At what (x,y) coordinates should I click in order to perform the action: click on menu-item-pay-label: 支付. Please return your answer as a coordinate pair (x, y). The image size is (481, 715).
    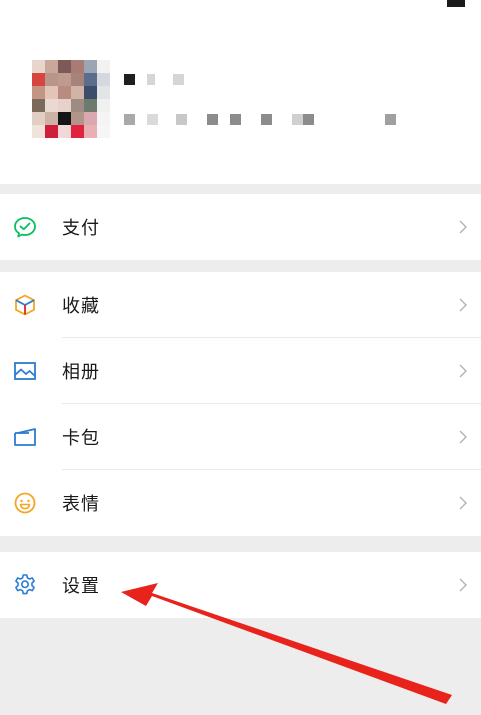
    Looking at the image, I should click on (81, 228).